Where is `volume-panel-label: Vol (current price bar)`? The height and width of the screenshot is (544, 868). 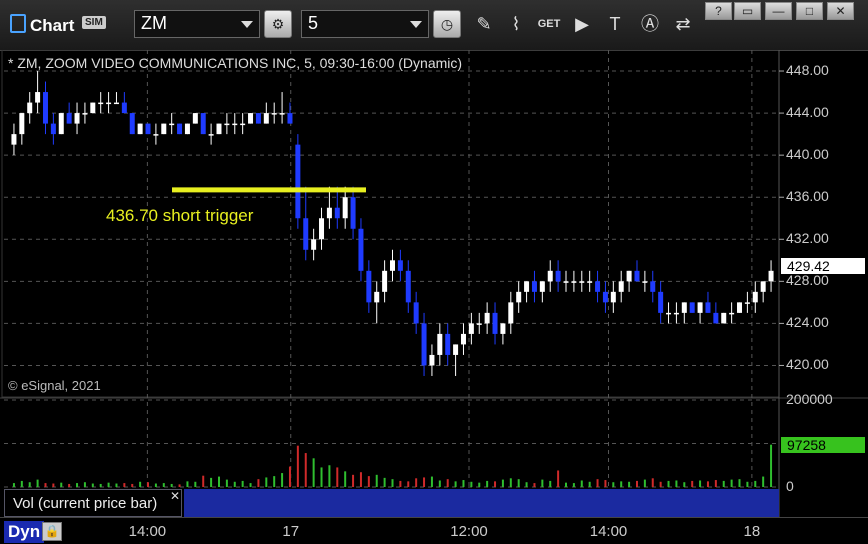 volume-panel-label: Vol (current price bar) is located at coordinates (93, 503).